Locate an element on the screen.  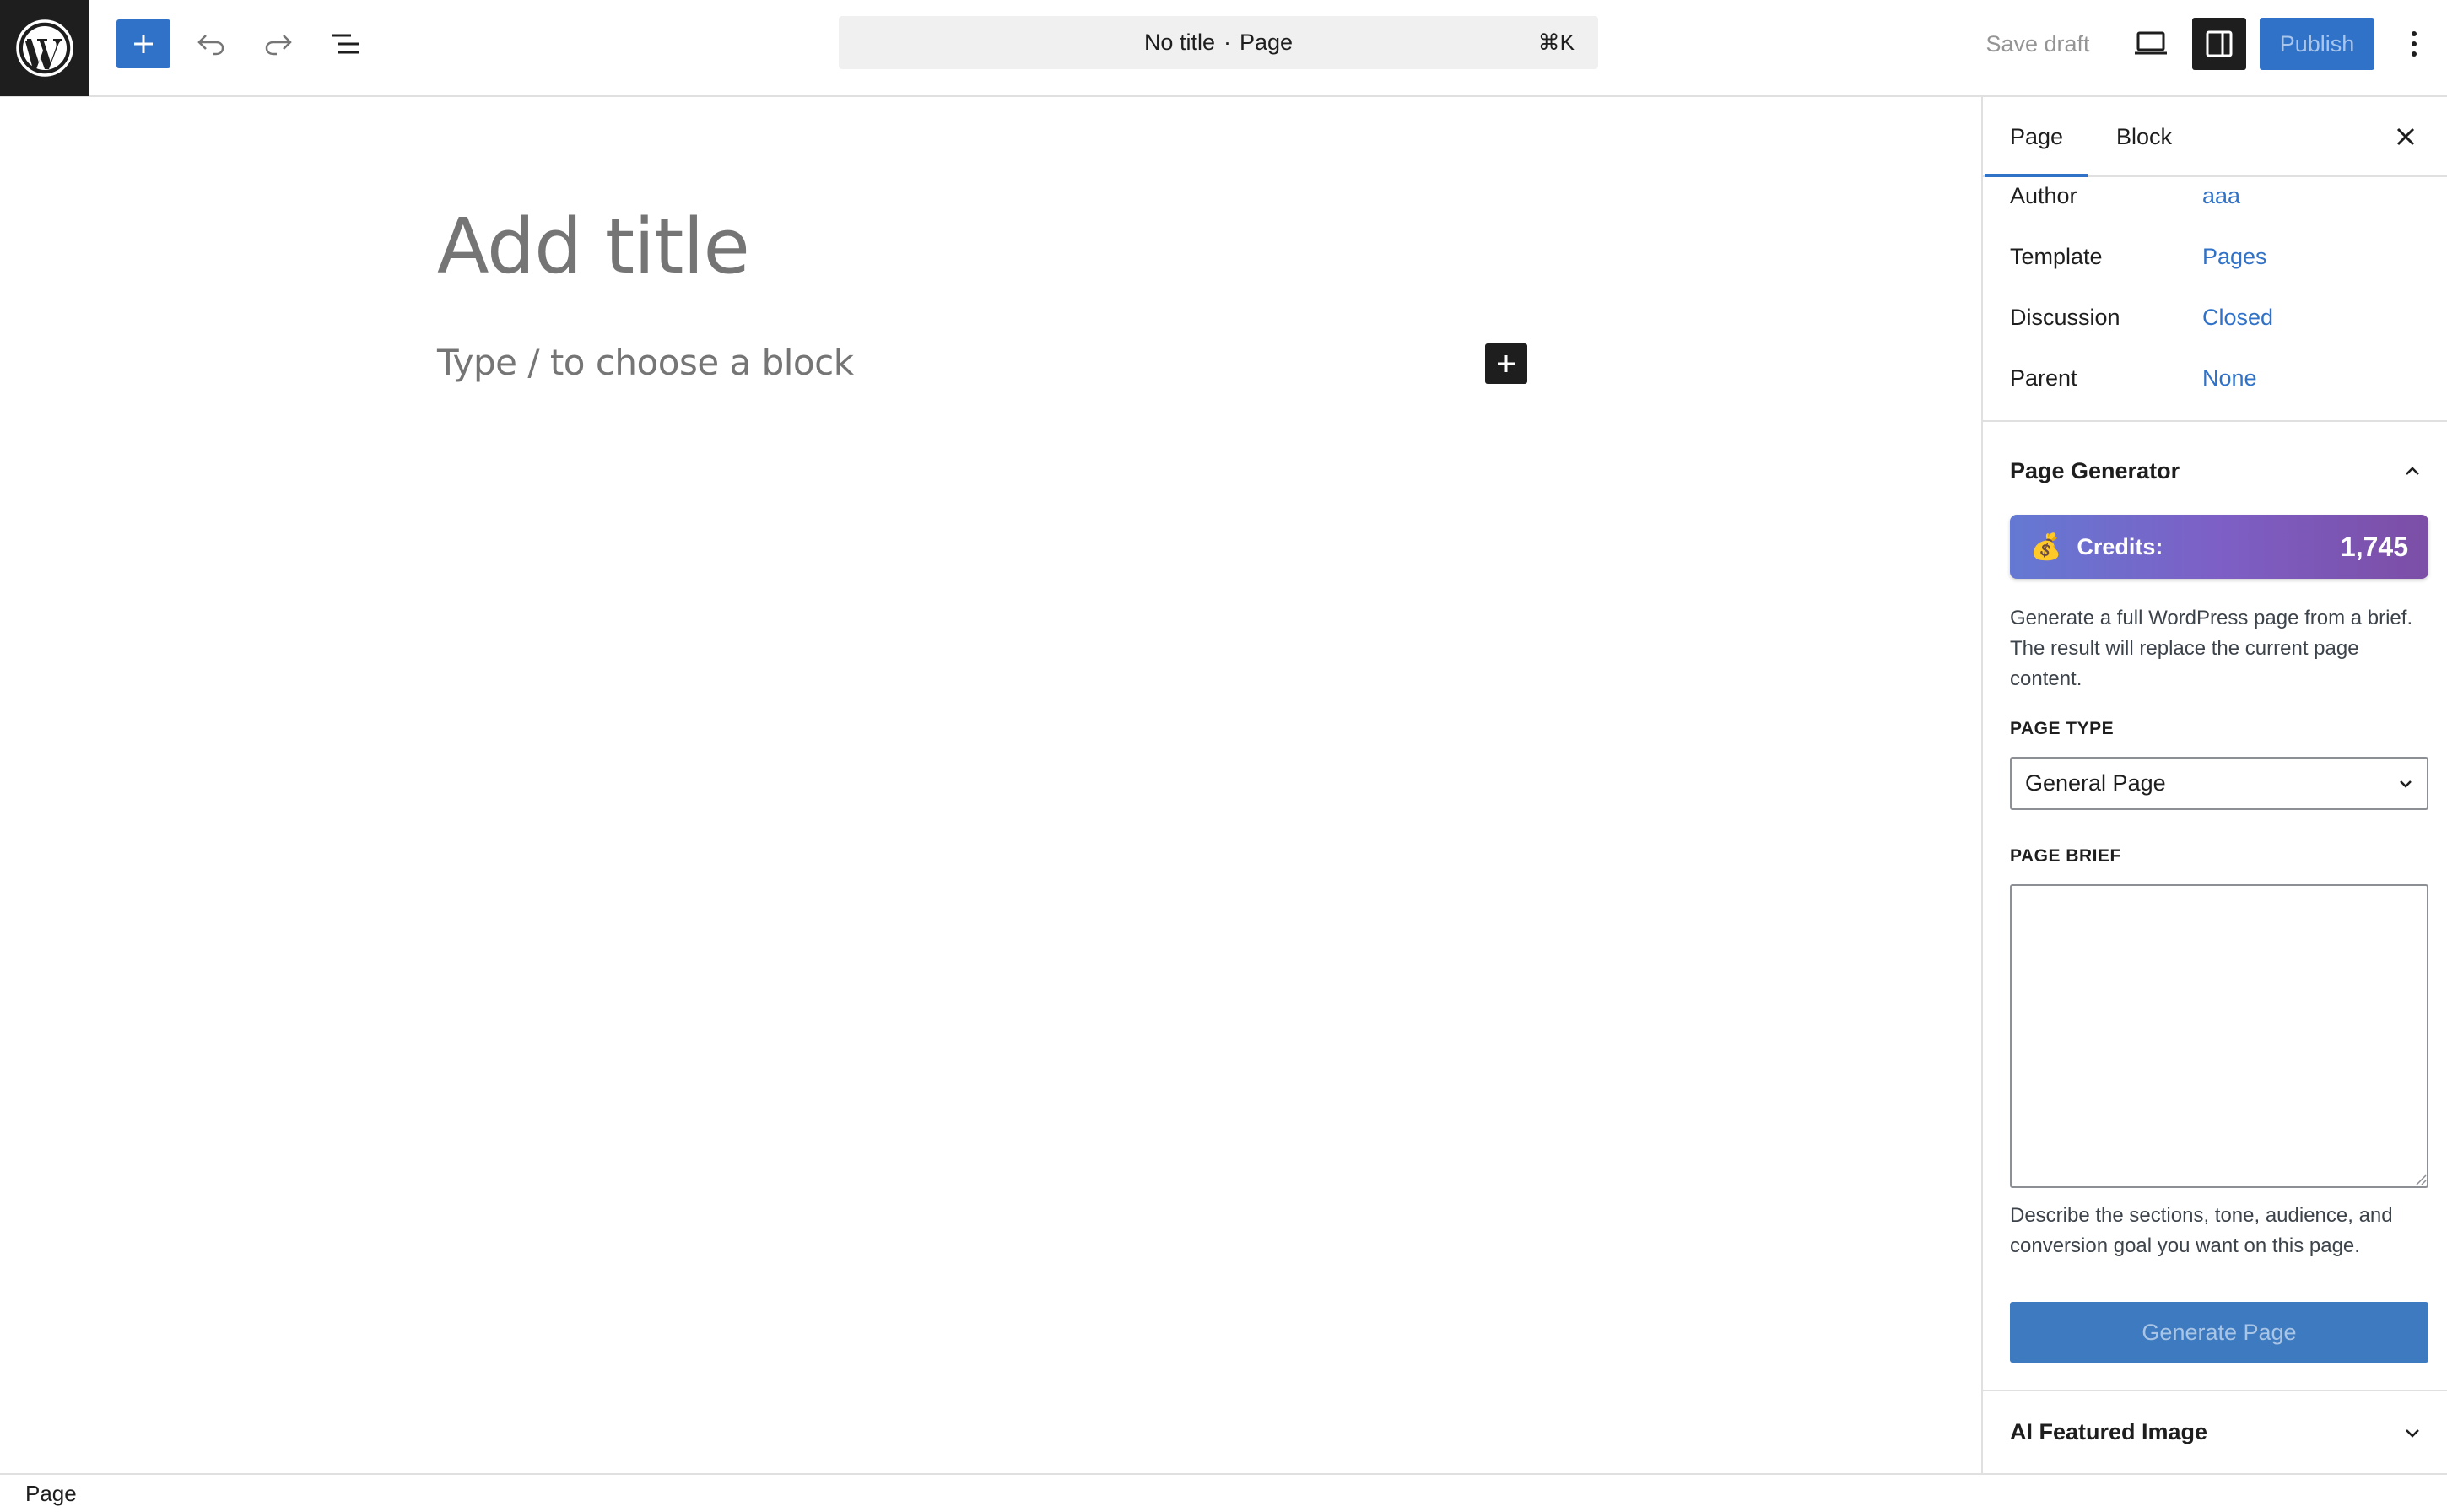
wordpress-logo-icon is located at coordinates (44, 48).